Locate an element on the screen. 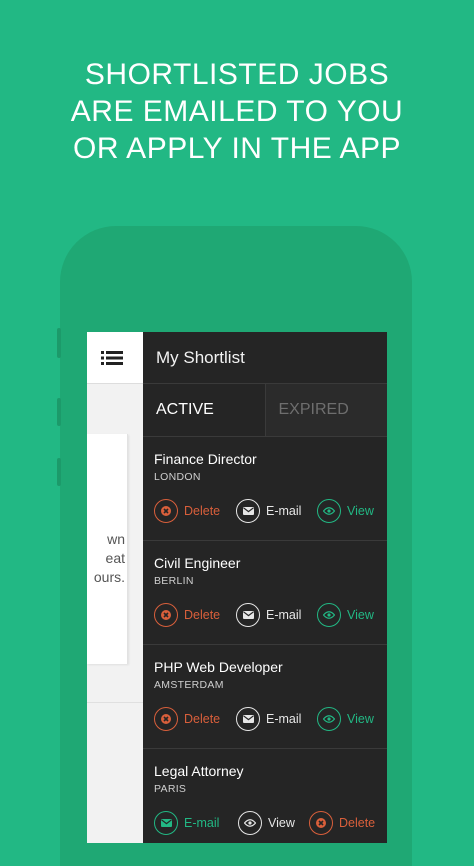 The width and height of the screenshot is (474, 866). card-text-line: ours. is located at coordinates (109, 577).